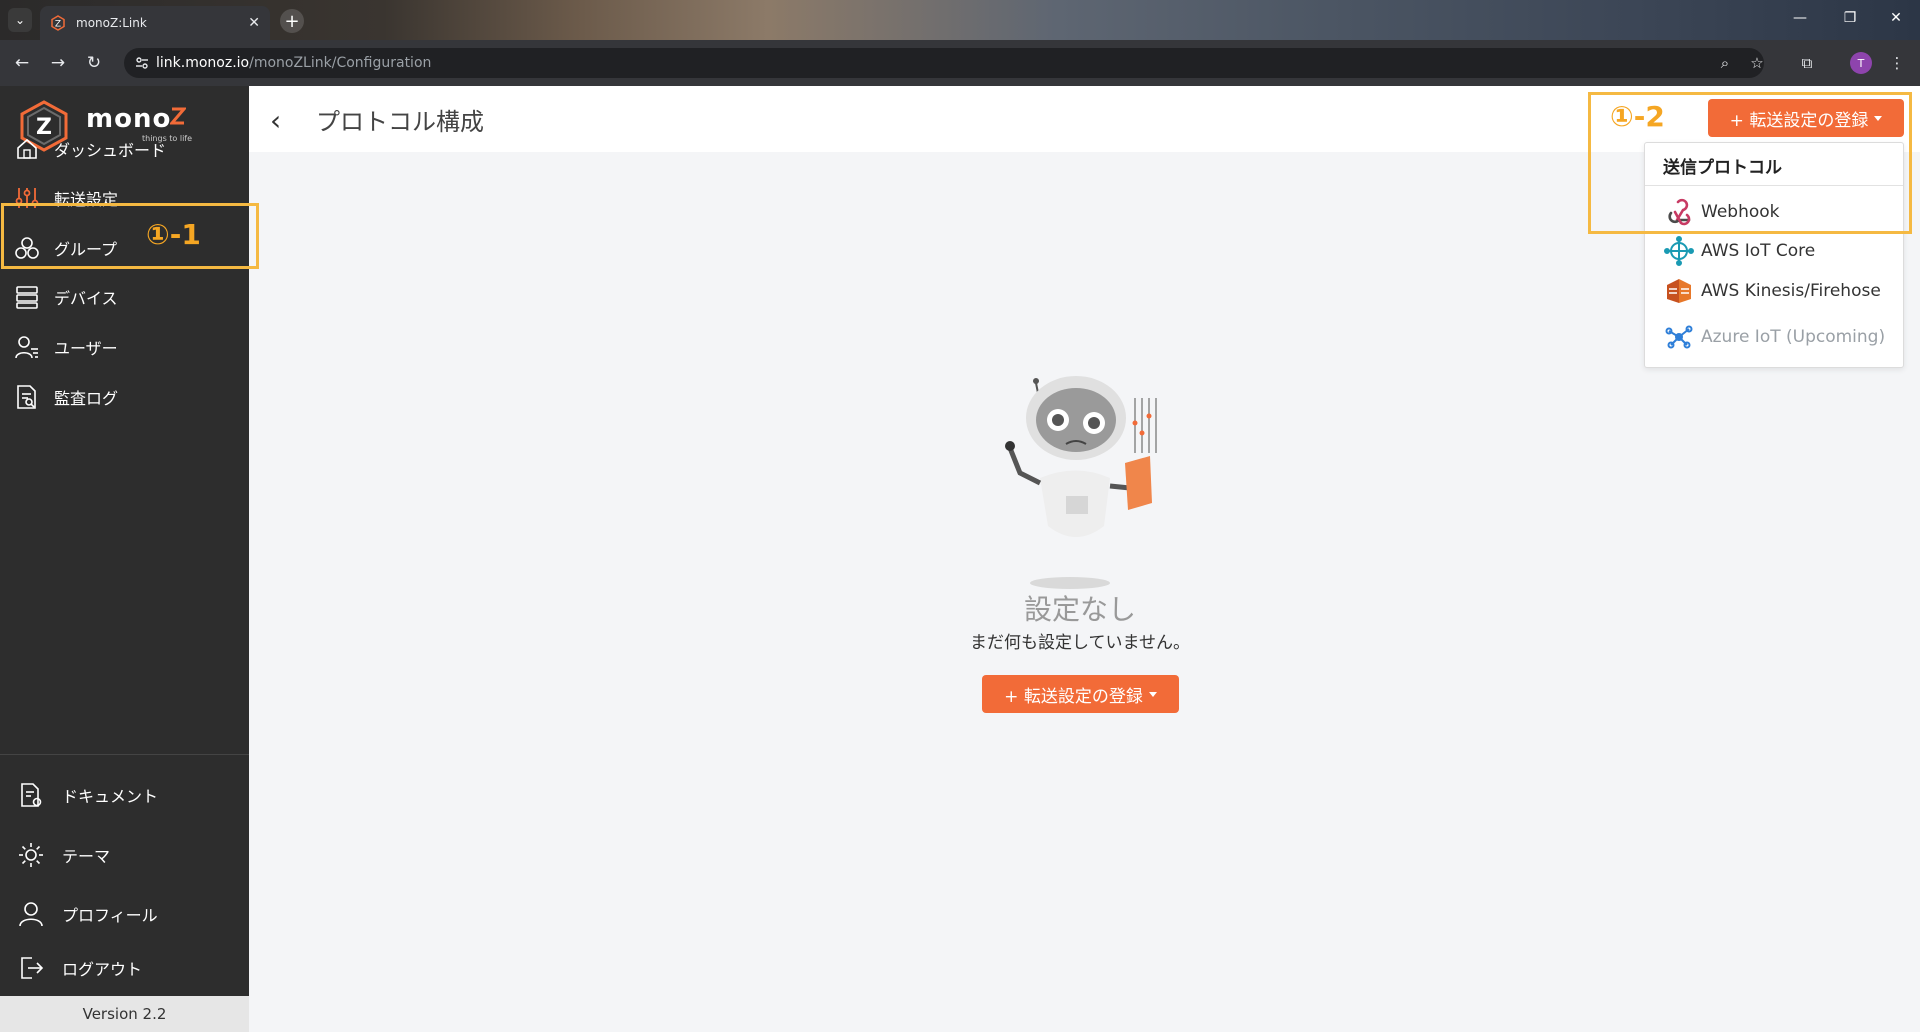 The image size is (1920, 1032). What do you see at coordinates (124, 1014) in the screenshot?
I see `version-label: Version 2.2` at bounding box center [124, 1014].